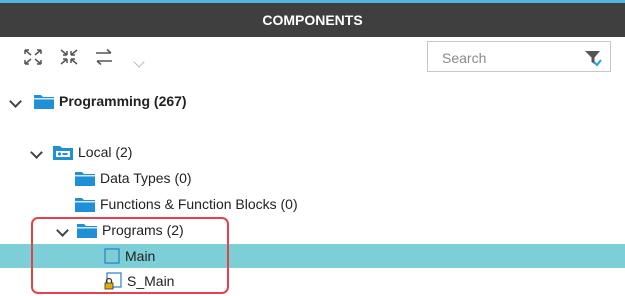 Image resolution: width=625 pixels, height=296 pixels. Describe the element at coordinates (69, 57) in the screenshot. I see `collapse-all-icon` at that location.